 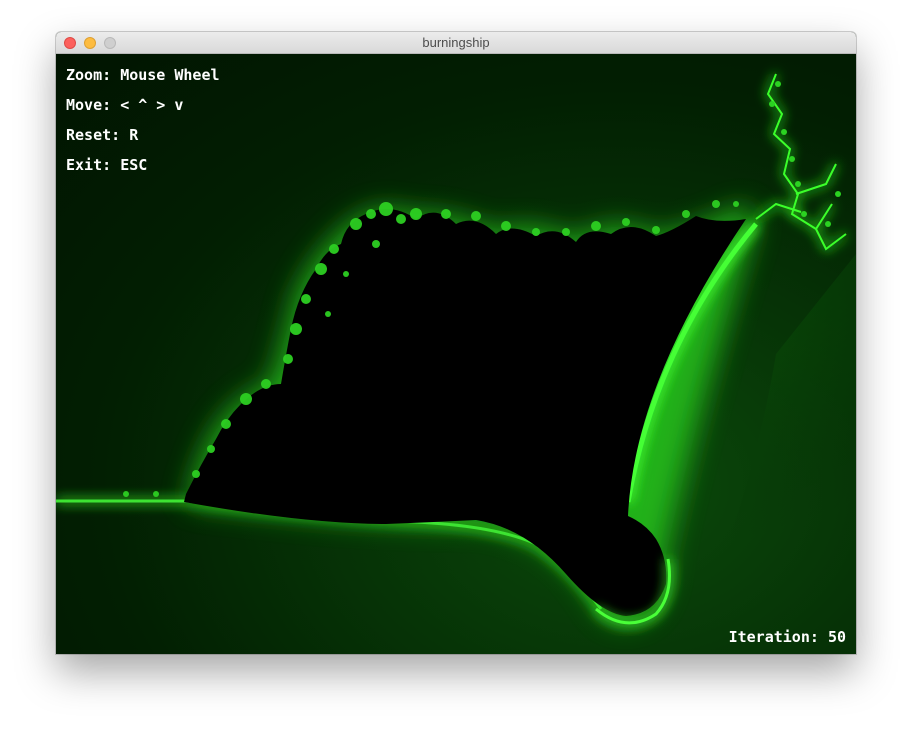 I want to click on iteration-counter: Iteration: 50, so click(x=787, y=637).